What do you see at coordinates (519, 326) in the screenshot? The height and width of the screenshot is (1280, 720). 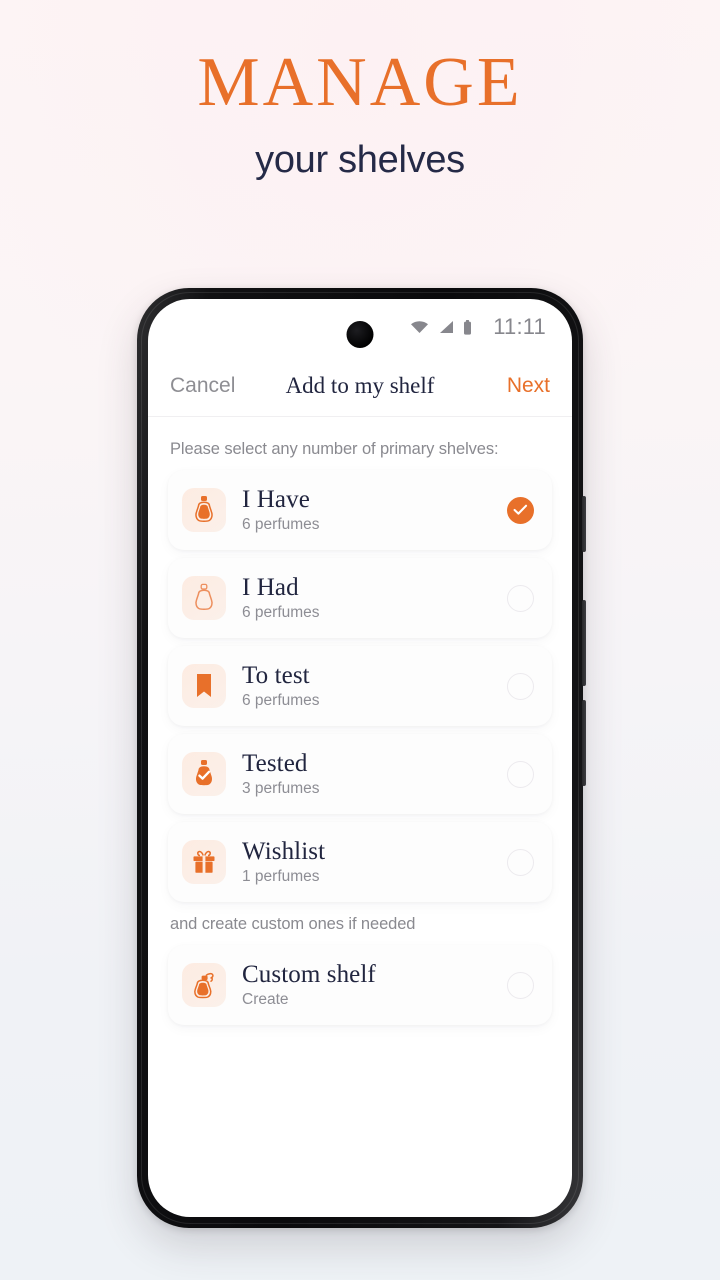 I see `status-time: 11:11` at bounding box center [519, 326].